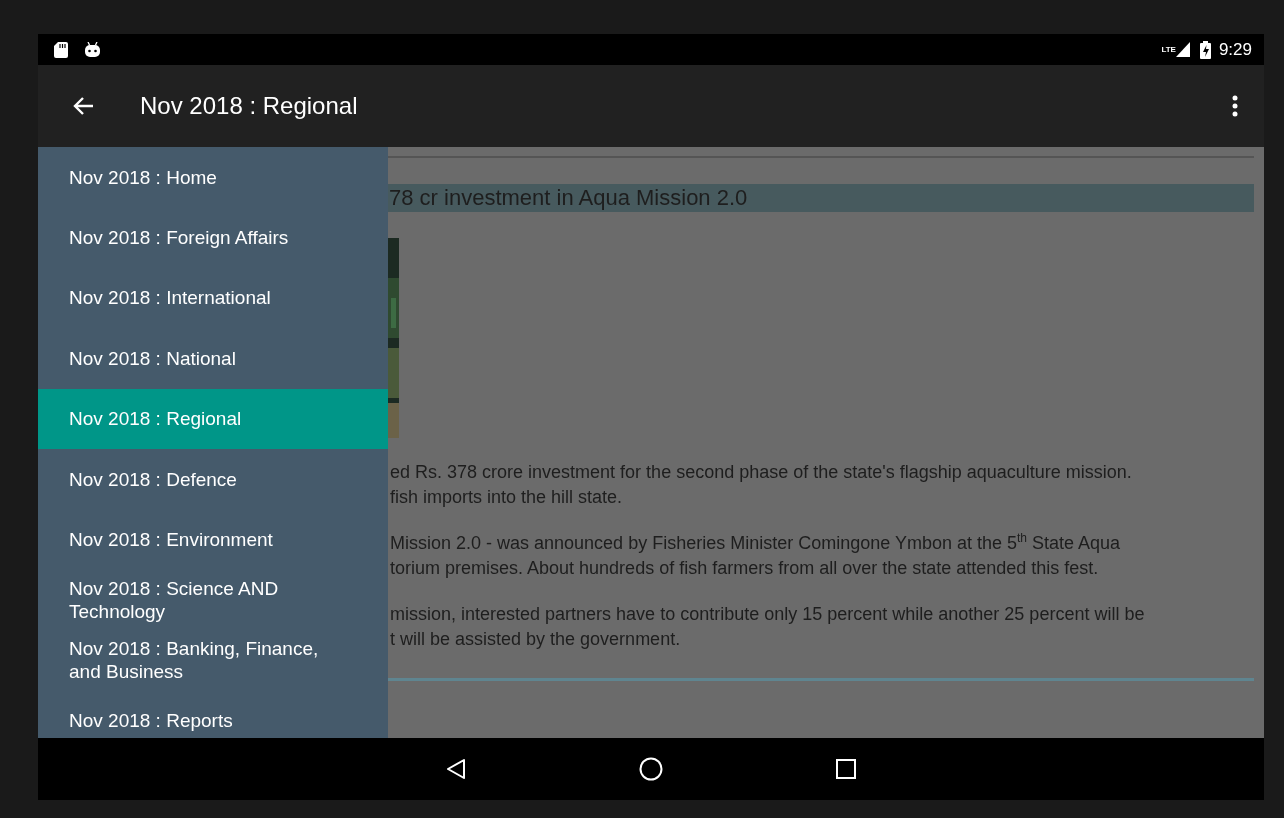  I want to click on back-triangle-icon, so click(456, 769).